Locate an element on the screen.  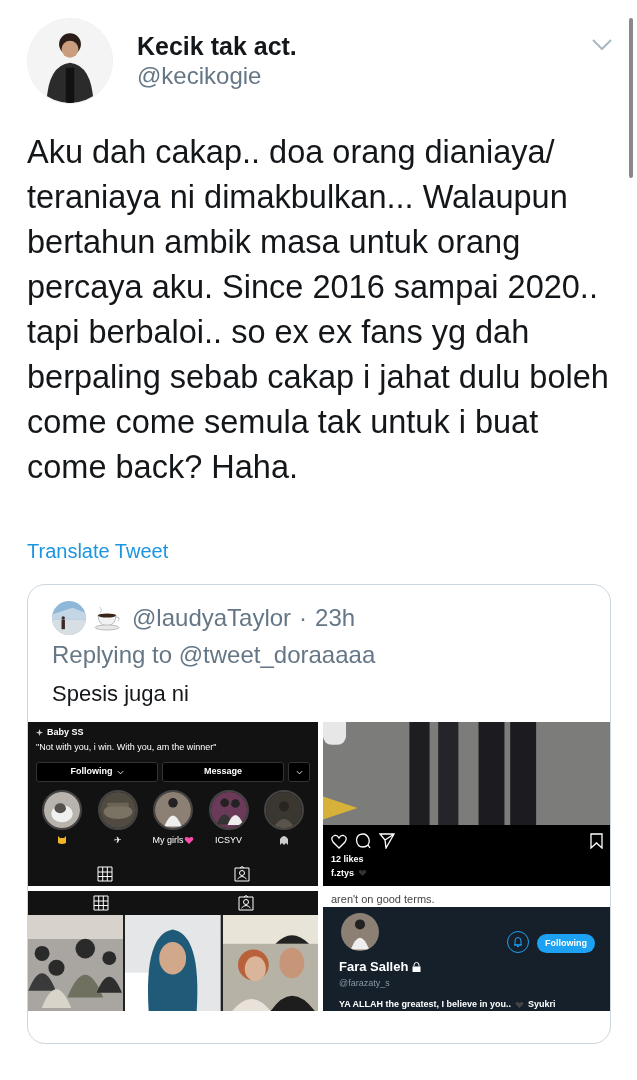
highlight-label: ✈ is located at coordinates (117, 840).